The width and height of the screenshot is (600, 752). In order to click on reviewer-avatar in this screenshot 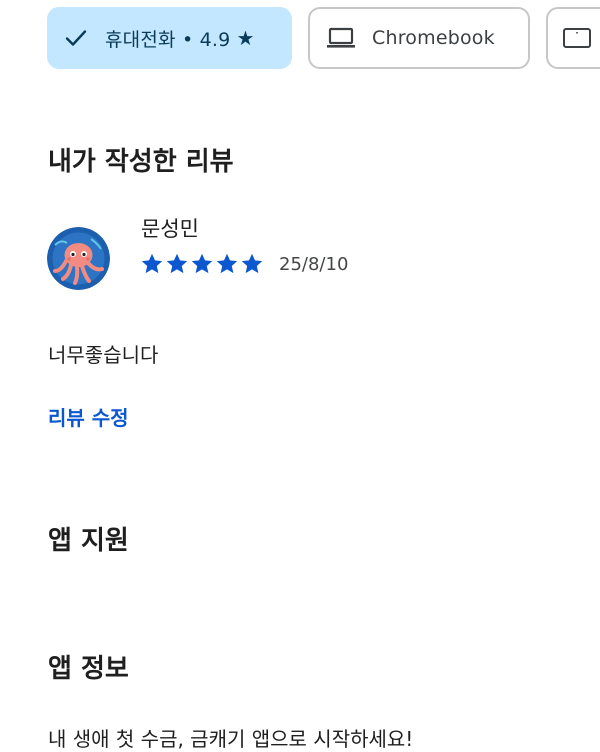, I will do `click(78, 258)`.